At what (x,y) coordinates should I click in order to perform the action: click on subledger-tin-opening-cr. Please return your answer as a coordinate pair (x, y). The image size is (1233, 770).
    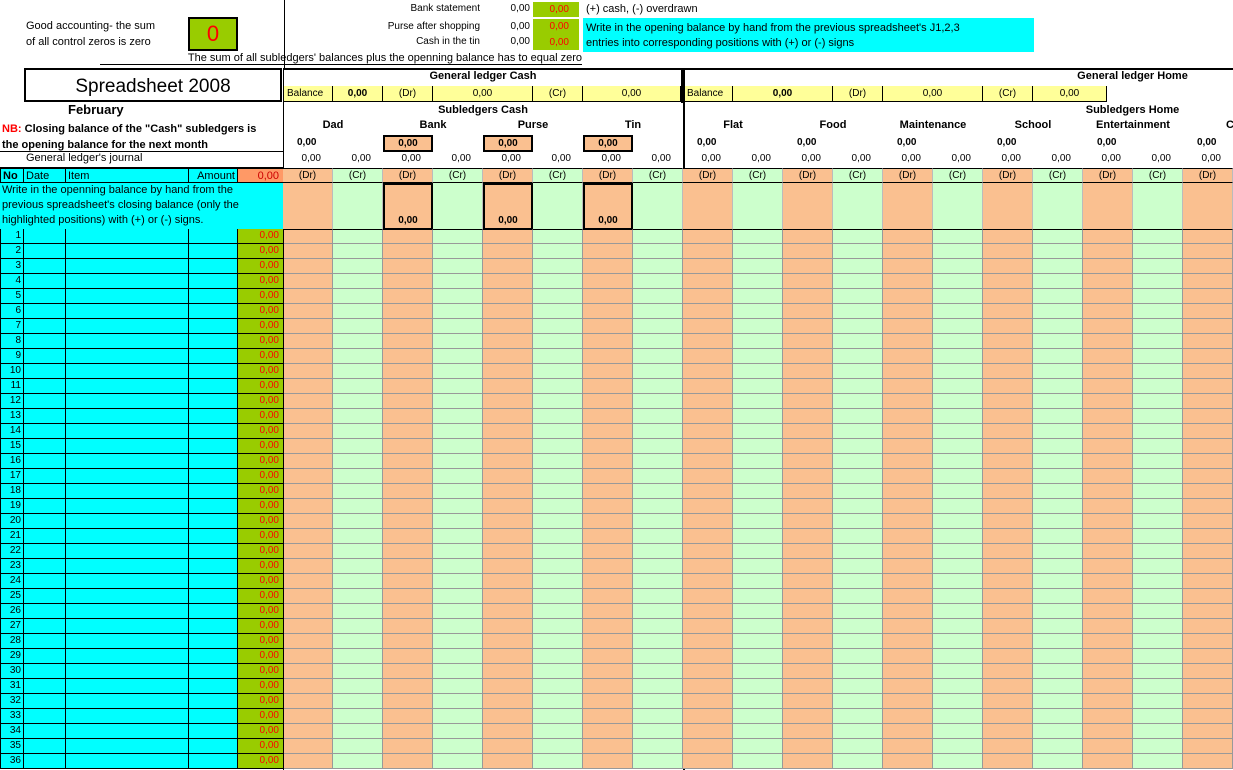
    Looking at the image, I should click on (658, 206).